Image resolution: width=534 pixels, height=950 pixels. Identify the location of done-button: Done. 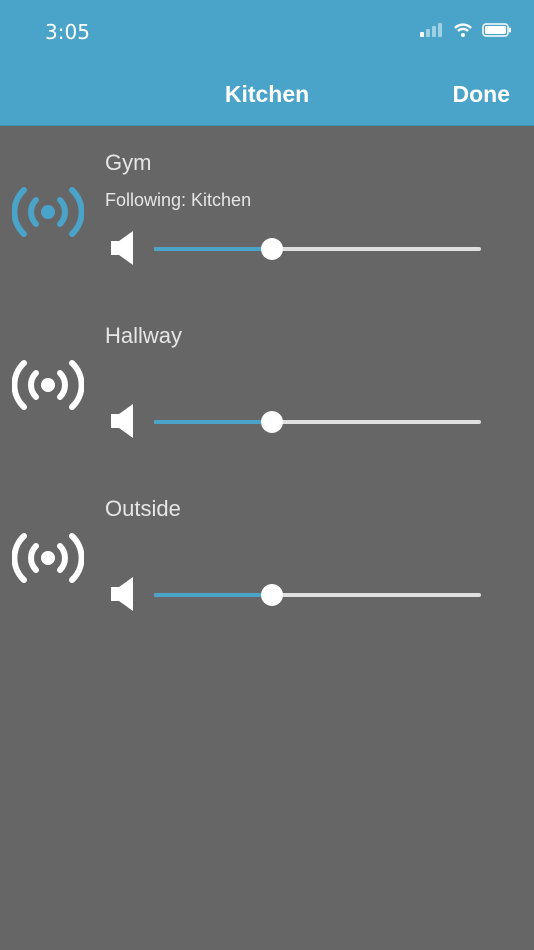
(482, 94).